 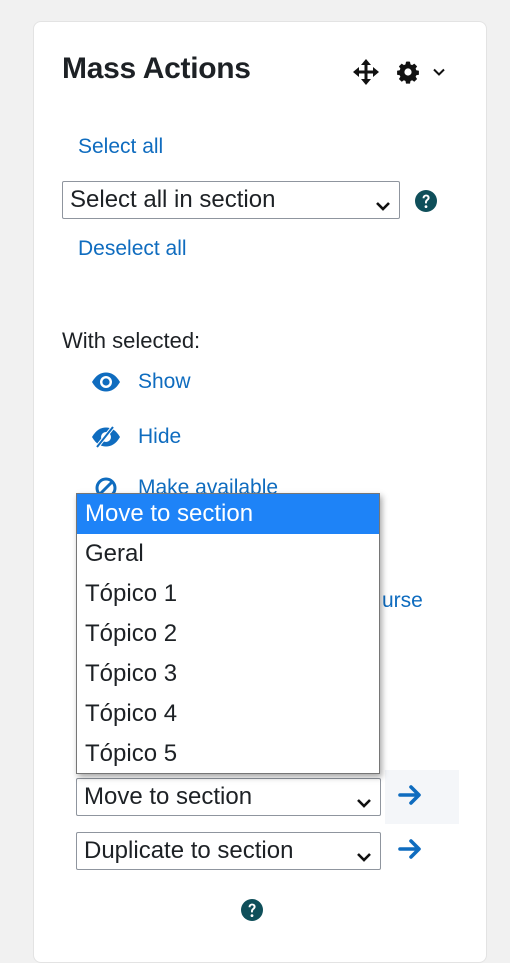 What do you see at coordinates (411, 851) in the screenshot?
I see `duplicate-go-arrow-icon` at bounding box center [411, 851].